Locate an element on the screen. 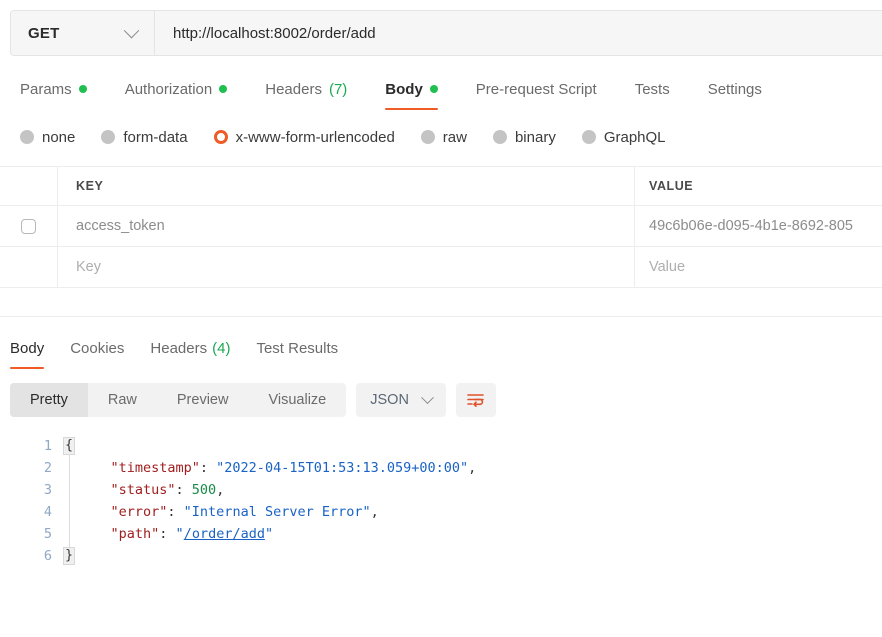 The width and height of the screenshot is (882, 637). row-checkbox is located at coordinates (28, 226).